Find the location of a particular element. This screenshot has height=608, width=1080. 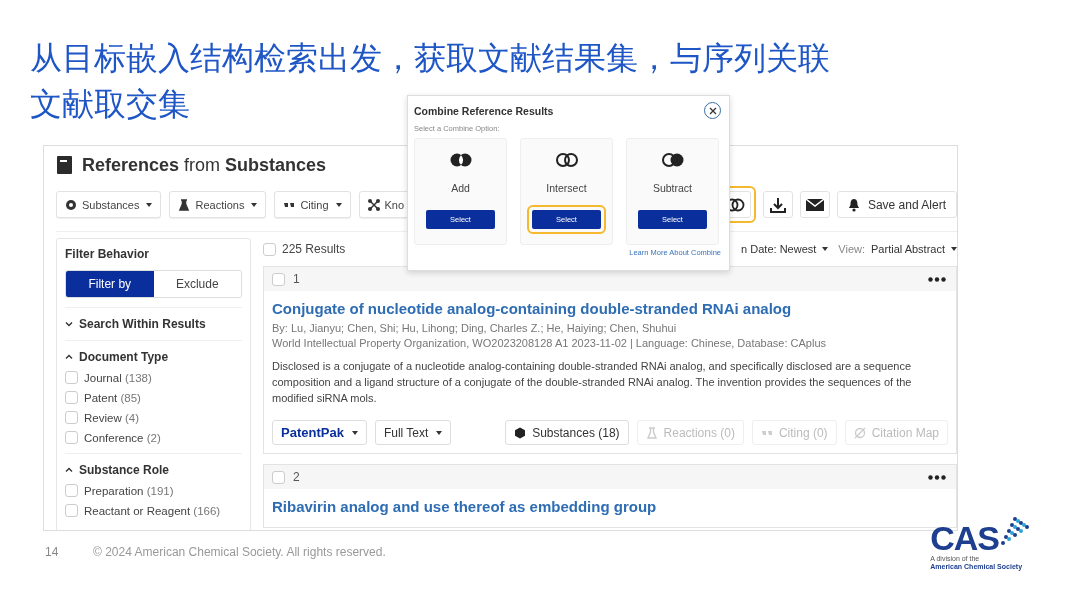

section-toggle: Substance Role is located at coordinates (124, 470).